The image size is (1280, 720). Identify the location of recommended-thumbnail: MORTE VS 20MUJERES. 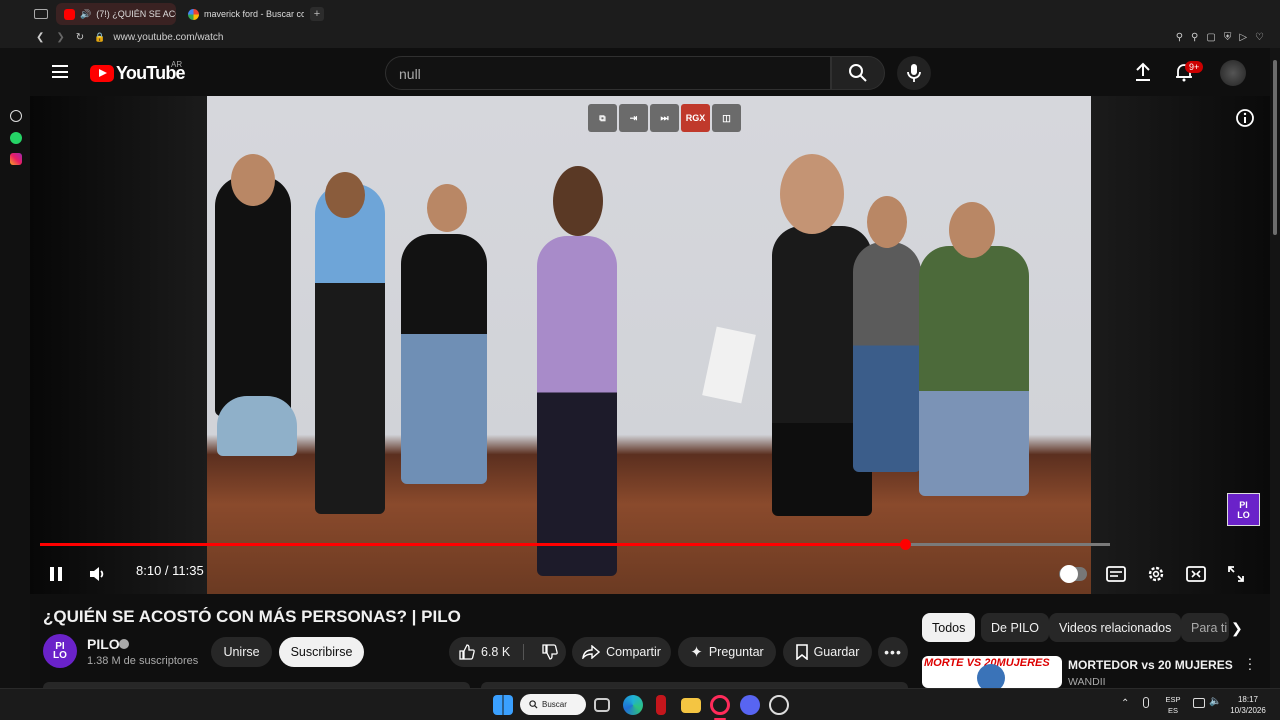
(992, 672).